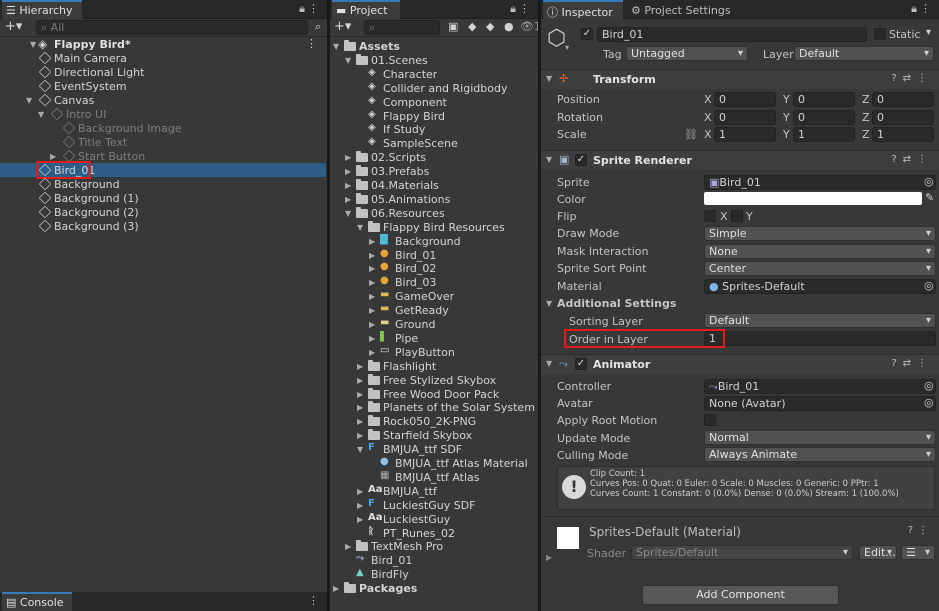 The width and height of the screenshot is (939, 611). What do you see at coordinates (405, 185) in the screenshot?
I see `project-item: 04.Materials` at bounding box center [405, 185].